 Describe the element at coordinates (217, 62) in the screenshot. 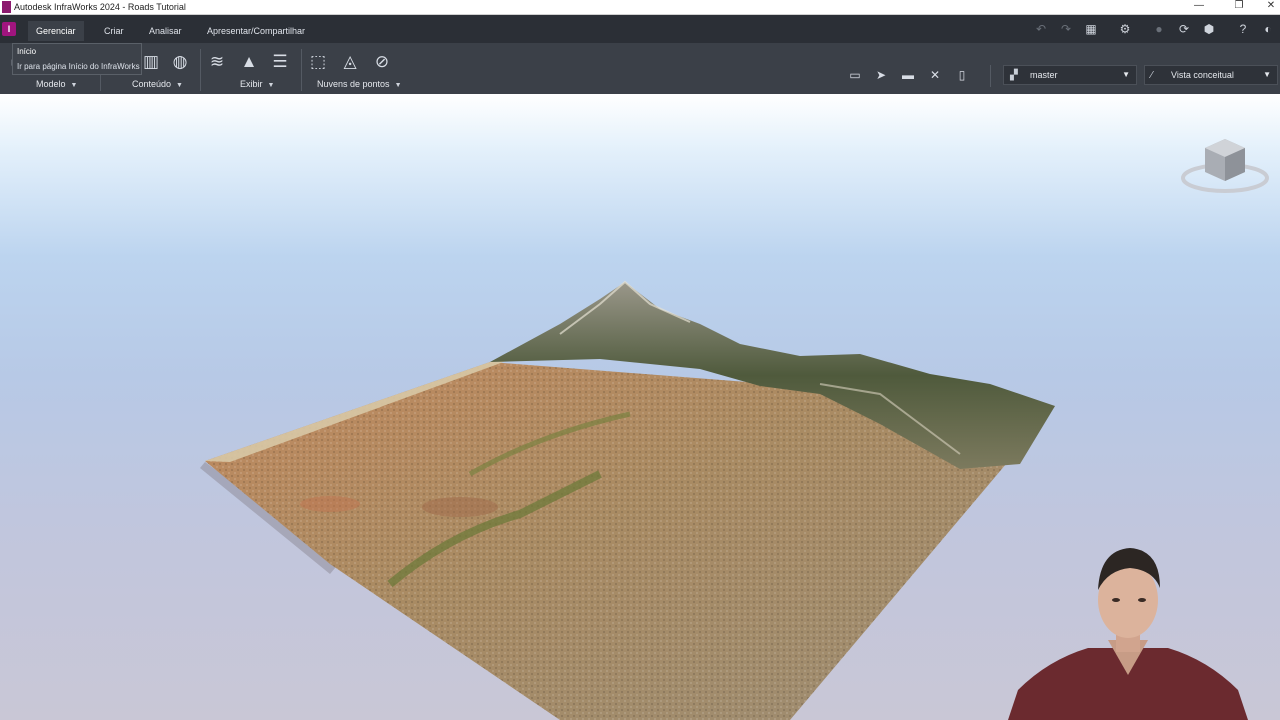

I see `layers-icon: ≋` at that location.